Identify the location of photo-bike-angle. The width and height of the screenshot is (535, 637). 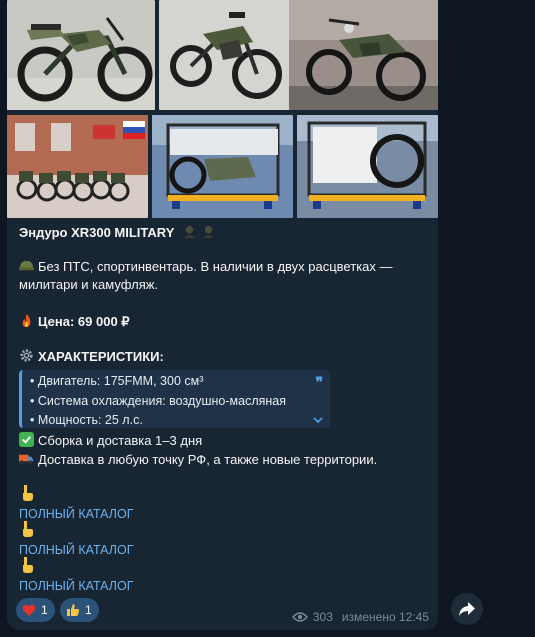
(225, 55).